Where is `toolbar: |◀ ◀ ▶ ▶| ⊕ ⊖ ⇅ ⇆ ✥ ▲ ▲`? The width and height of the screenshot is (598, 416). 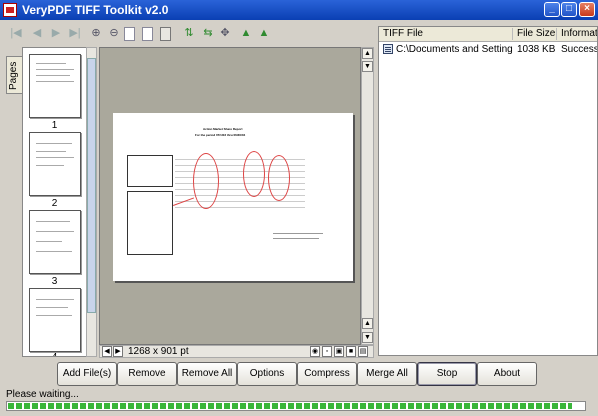 toolbar: |◀ ◀ ▶ ▶| ⊕ ⊖ ⇅ ⇆ ✥ ▲ ▲ is located at coordinates (187, 34).